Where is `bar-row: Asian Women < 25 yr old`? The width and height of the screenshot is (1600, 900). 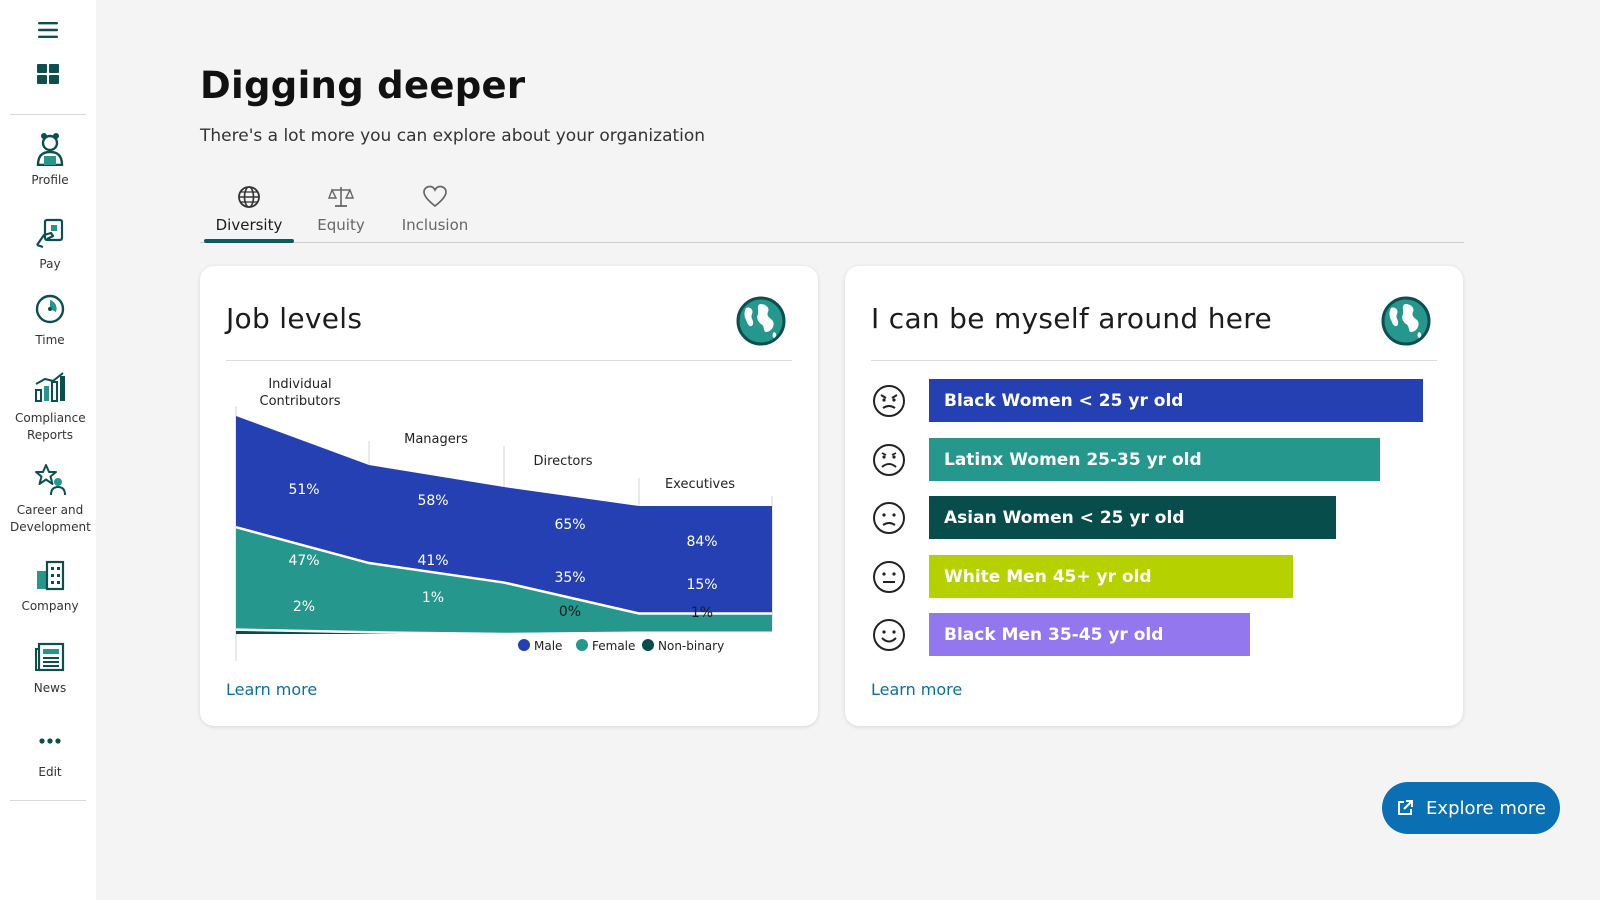 bar-row: Asian Women < 25 yr old is located at coordinates (1103, 517).